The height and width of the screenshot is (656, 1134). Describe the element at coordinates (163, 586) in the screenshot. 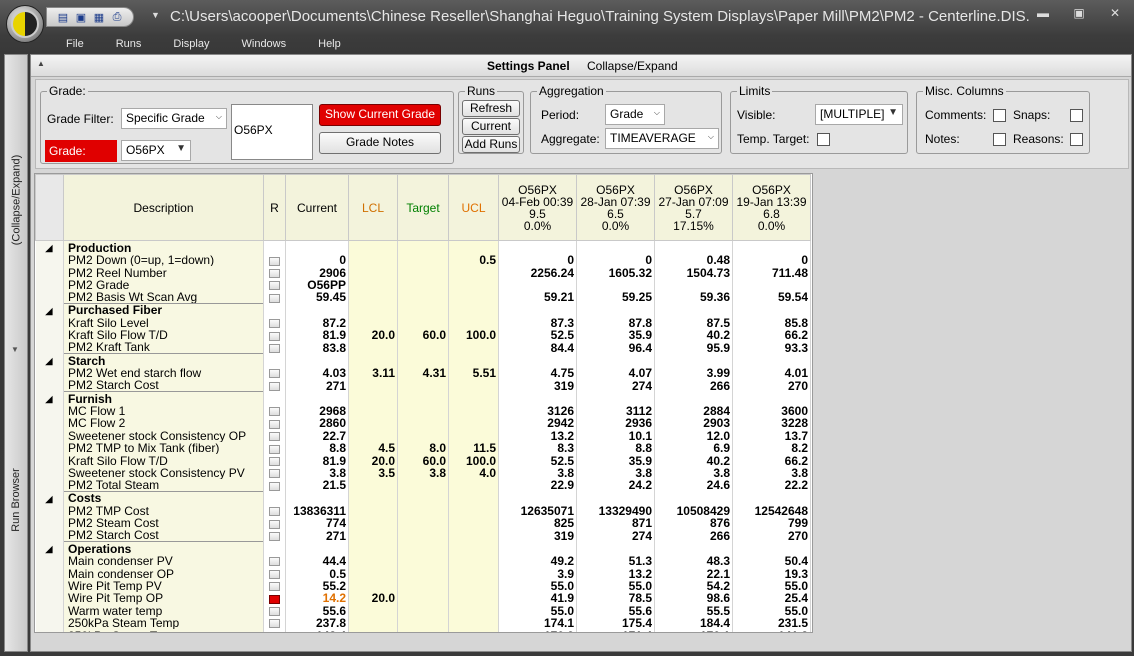

I see `tag-description: Wire Pit Temp PV` at that location.